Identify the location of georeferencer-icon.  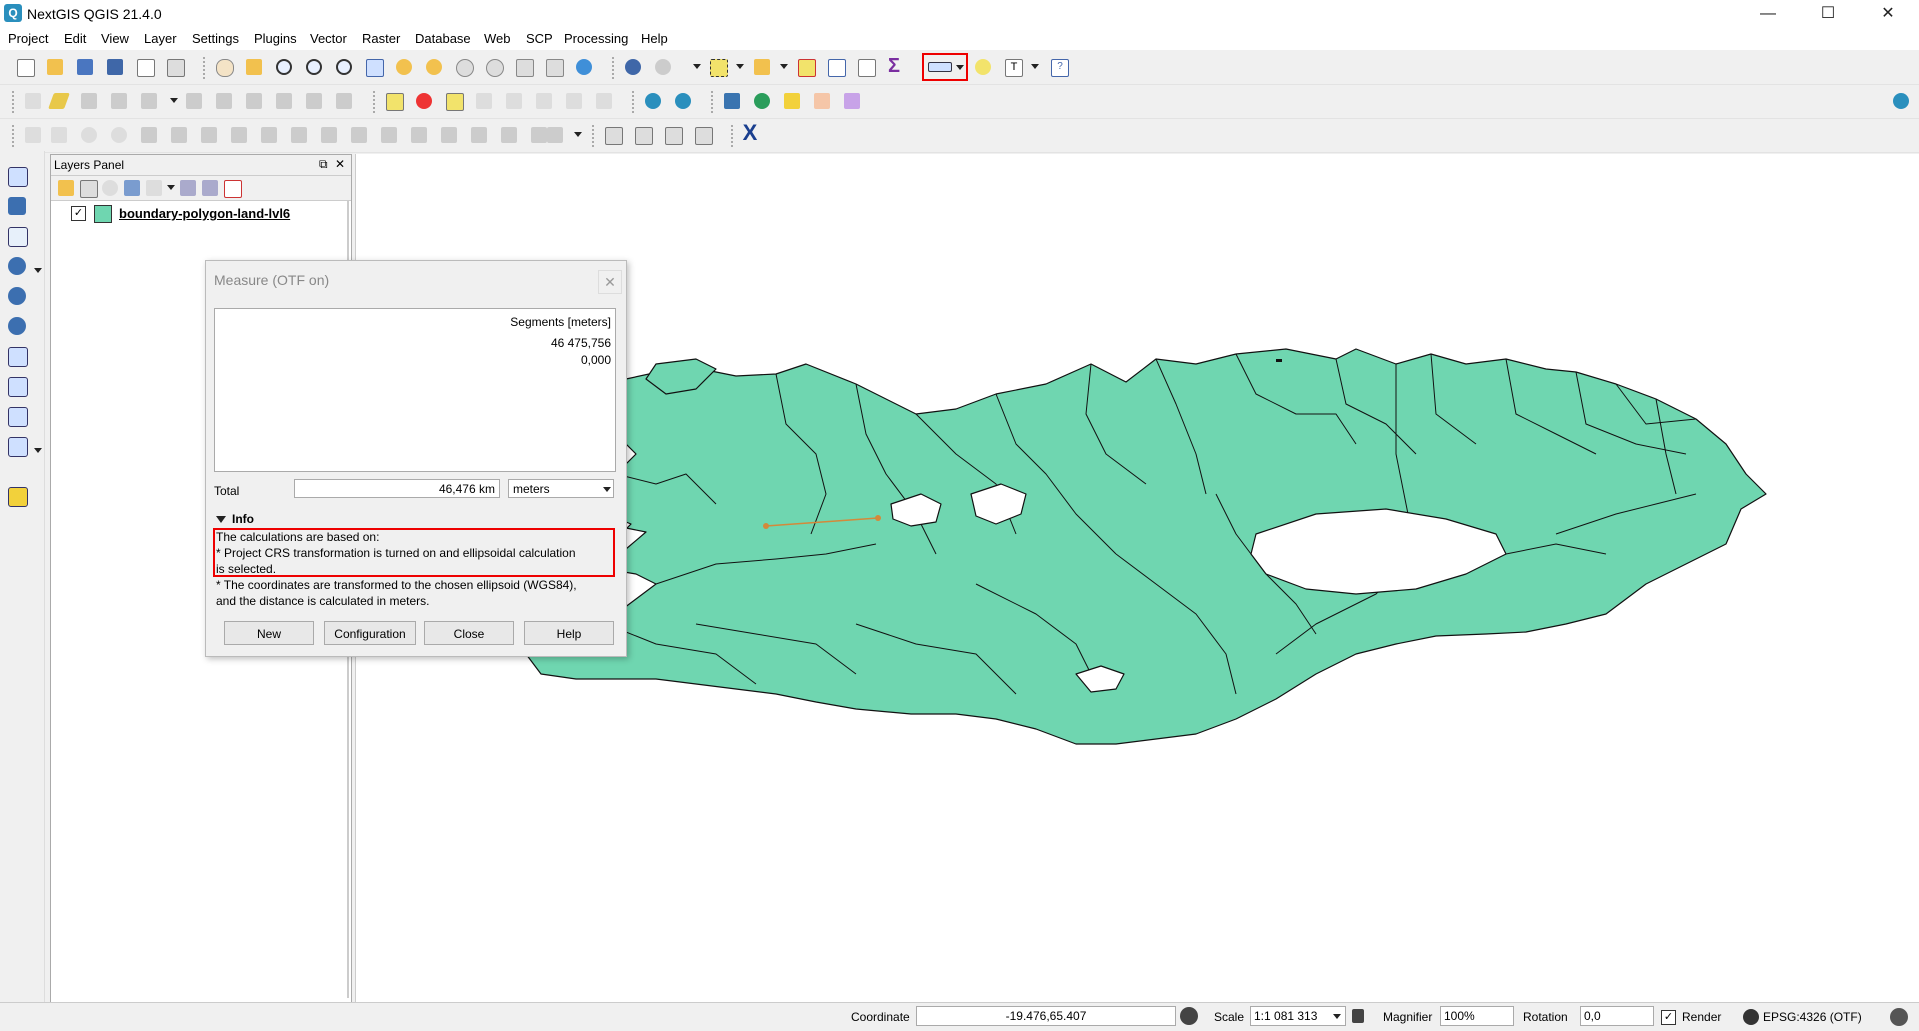
(822, 101).